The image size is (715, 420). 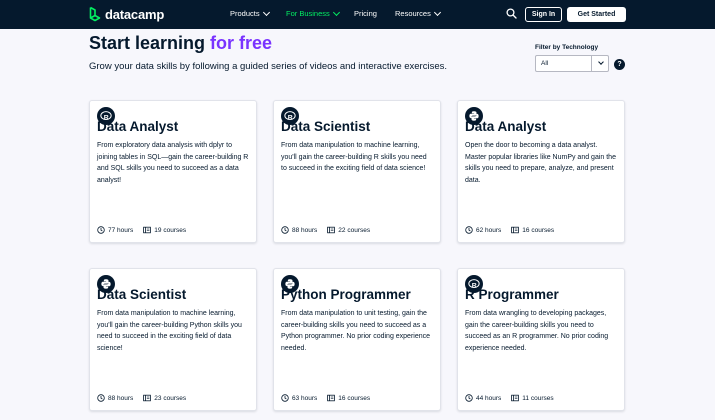 I want to click on track-meta: 63 hours 16 courses, so click(x=330, y=398).